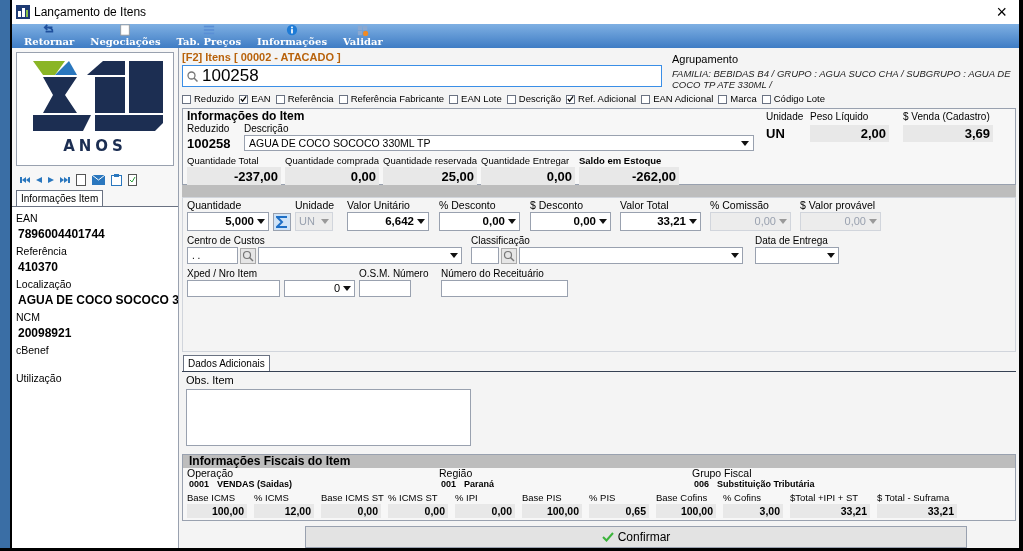  What do you see at coordinates (776, 134) in the screenshot?
I see `field-value: UN` at bounding box center [776, 134].